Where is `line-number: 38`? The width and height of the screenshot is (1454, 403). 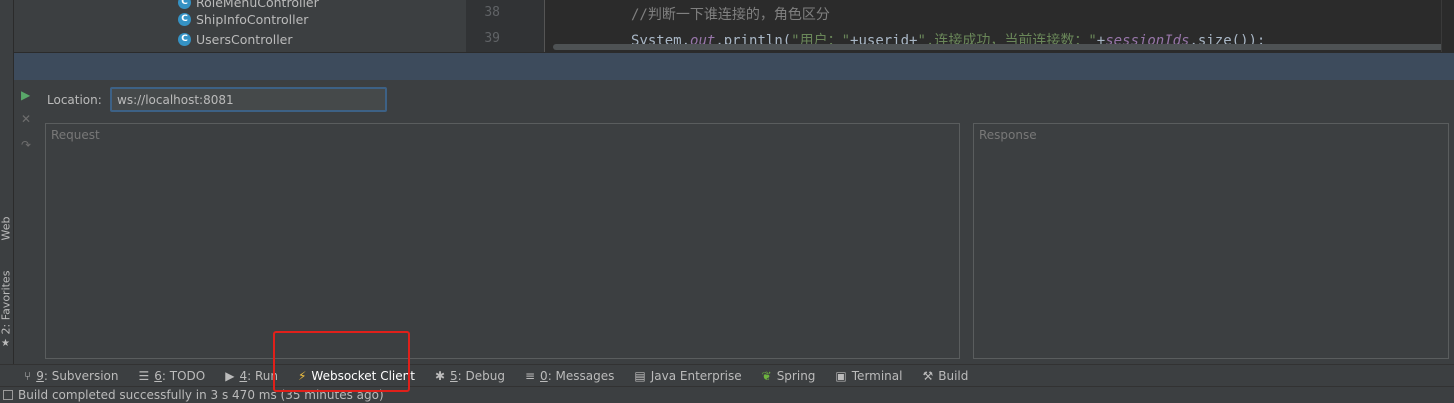 line-number: 38 is located at coordinates (492, 12).